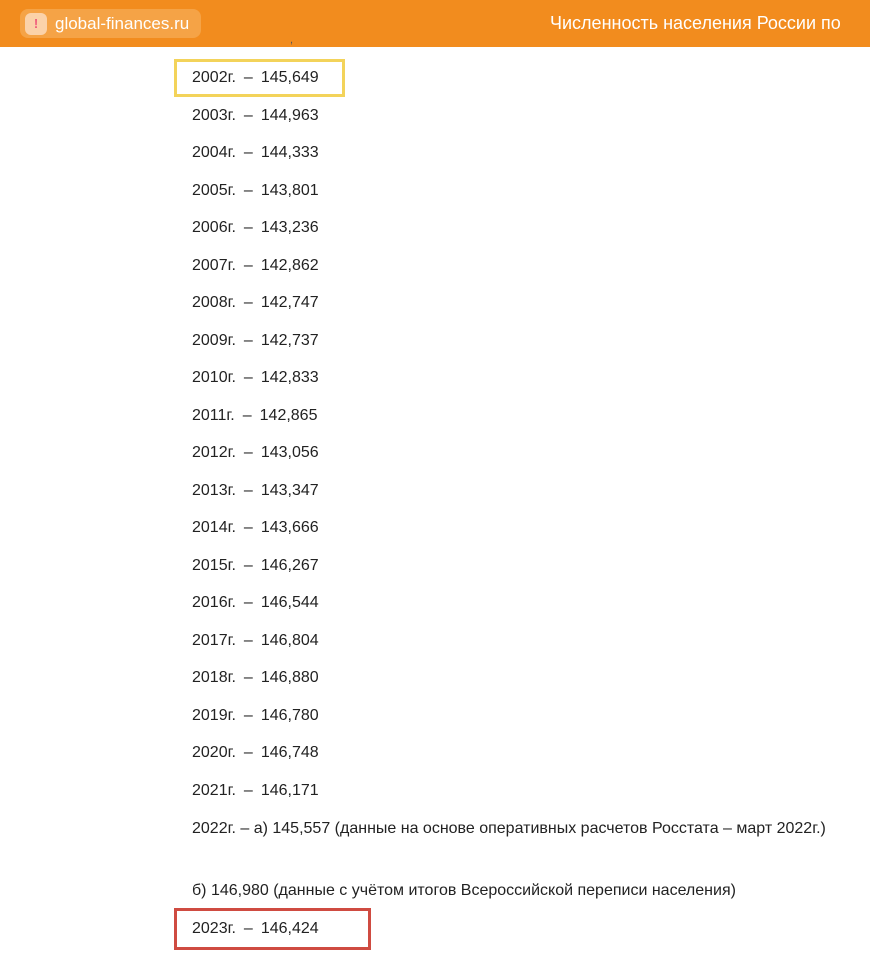 The height and width of the screenshot is (965, 870). What do you see at coordinates (289, 677) in the screenshot?
I see `row-value: 146,880` at bounding box center [289, 677].